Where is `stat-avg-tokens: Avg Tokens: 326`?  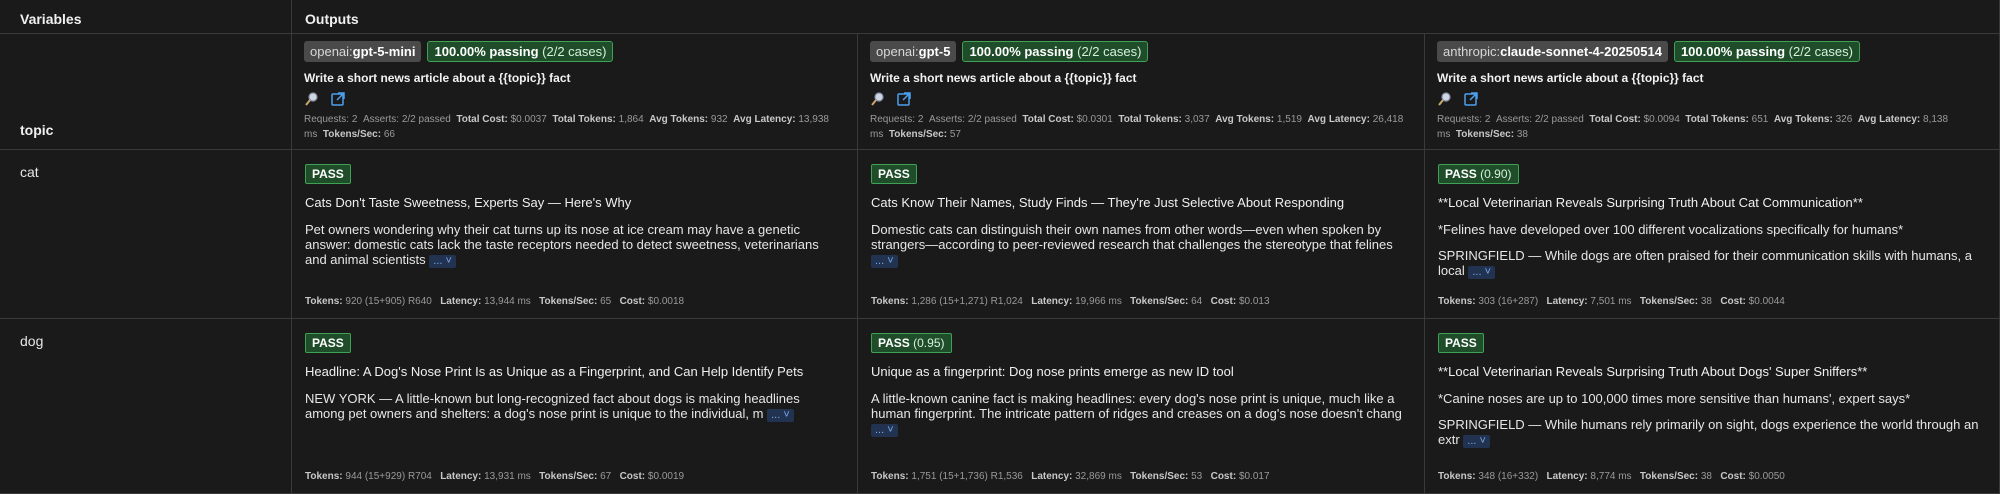 stat-avg-tokens: Avg Tokens: 326 is located at coordinates (1816, 119).